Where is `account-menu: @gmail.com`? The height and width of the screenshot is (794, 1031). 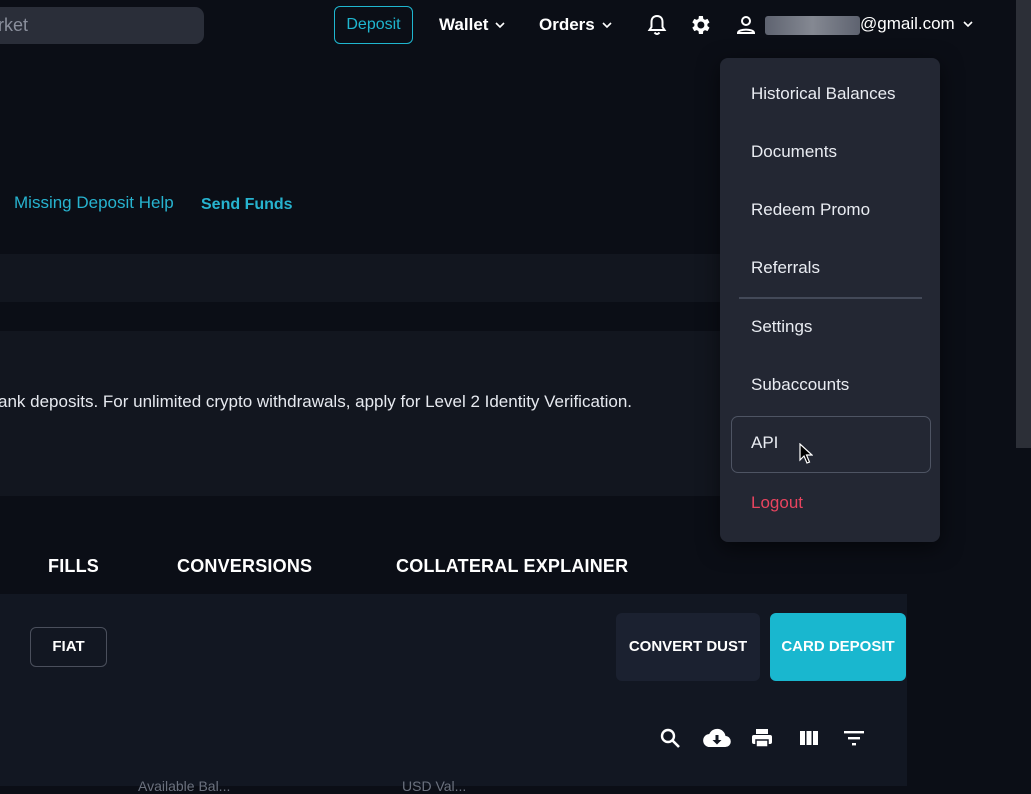
account-menu: @gmail.com is located at coordinates (917, 24).